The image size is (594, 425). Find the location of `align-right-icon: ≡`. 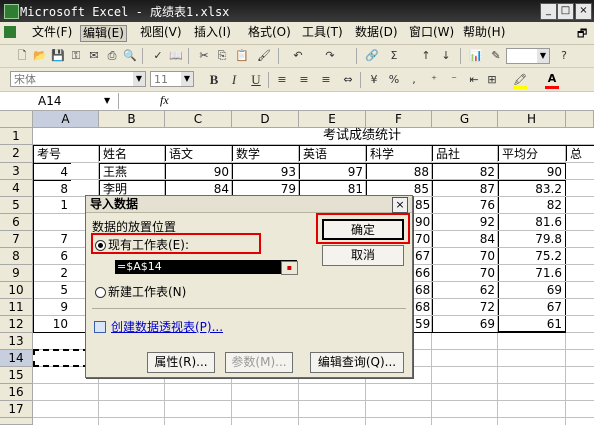

align-right-icon: ≡ is located at coordinates (326, 80).